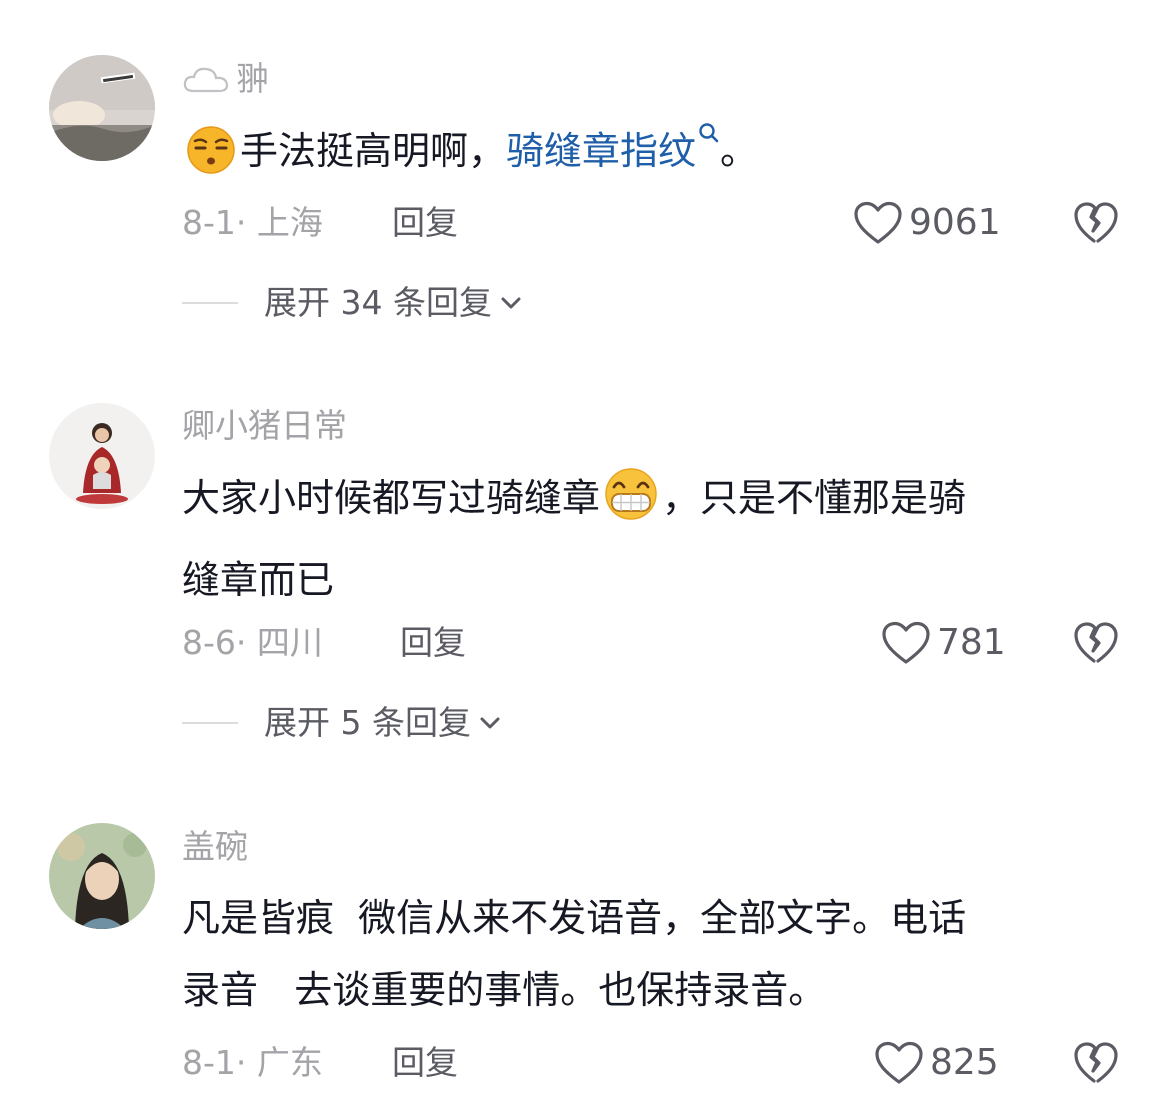  What do you see at coordinates (211, 161) in the screenshot?
I see `sleepy-face-emoji` at bounding box center [211, 161].